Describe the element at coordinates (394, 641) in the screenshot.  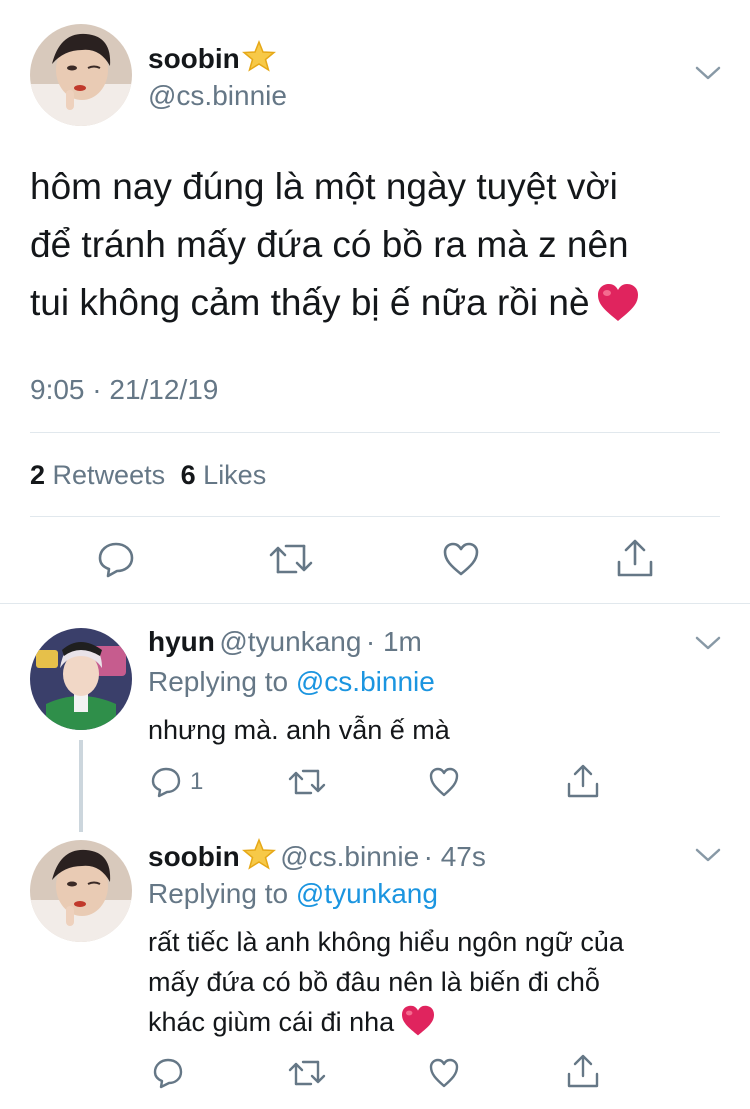
I see `reply-time: · 1m` at that location.